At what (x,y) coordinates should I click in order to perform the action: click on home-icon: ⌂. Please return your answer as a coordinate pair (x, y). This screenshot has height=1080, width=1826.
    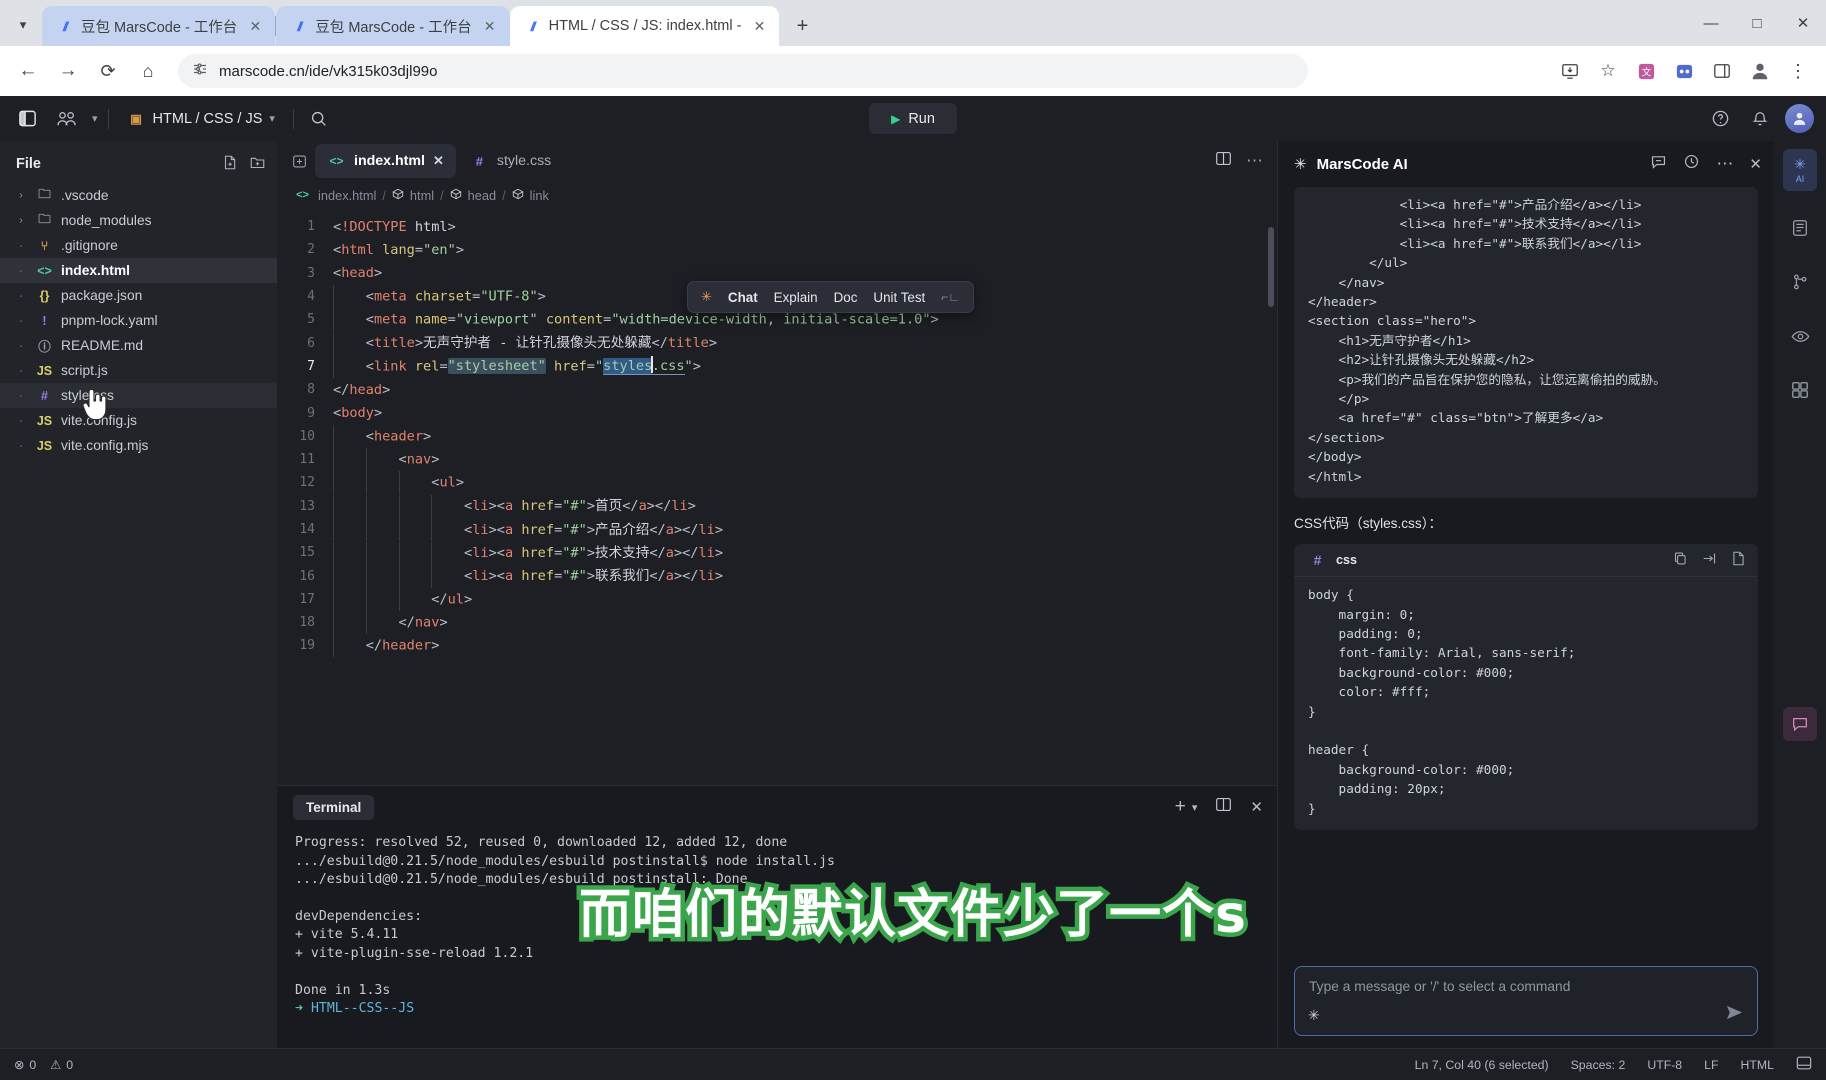
    Looking at the image, I should click on (148, 71).